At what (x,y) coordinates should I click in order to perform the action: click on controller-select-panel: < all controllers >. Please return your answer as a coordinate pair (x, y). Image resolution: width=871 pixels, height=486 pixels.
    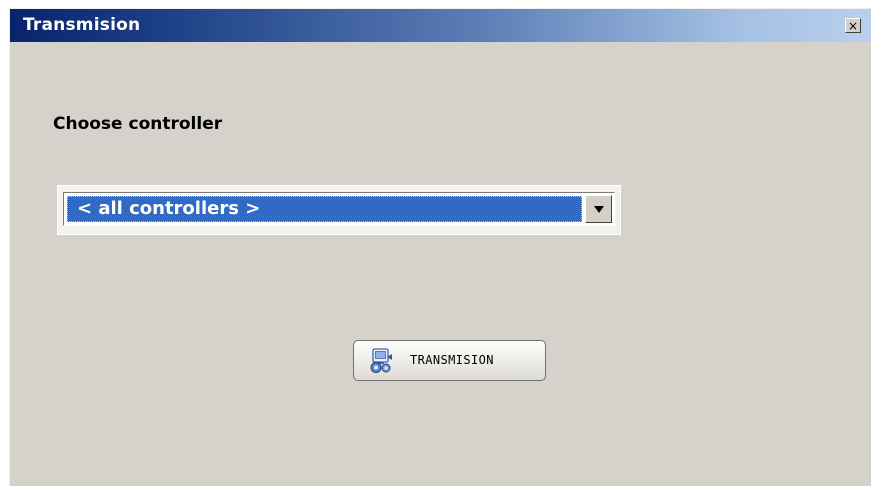
    Looking at the image, I should click on (339, 210).